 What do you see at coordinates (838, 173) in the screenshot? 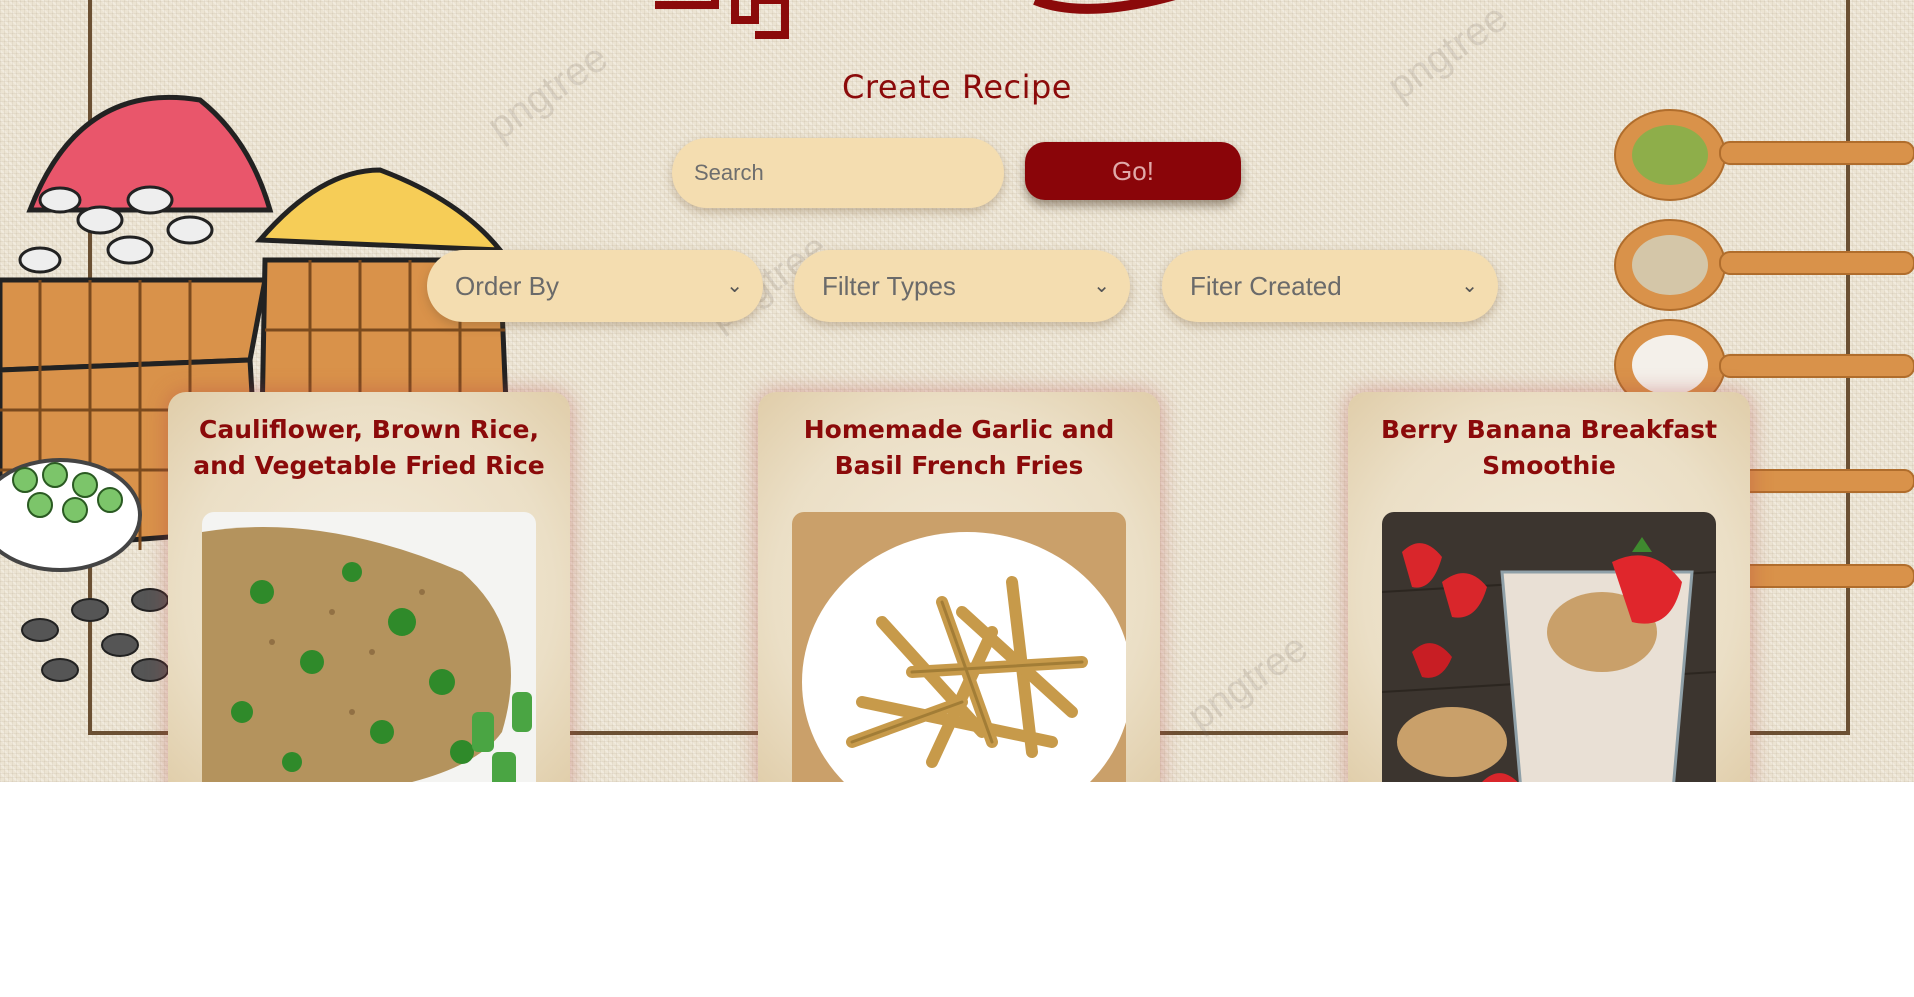
I see `search-input` at bounding box center [838, 173].